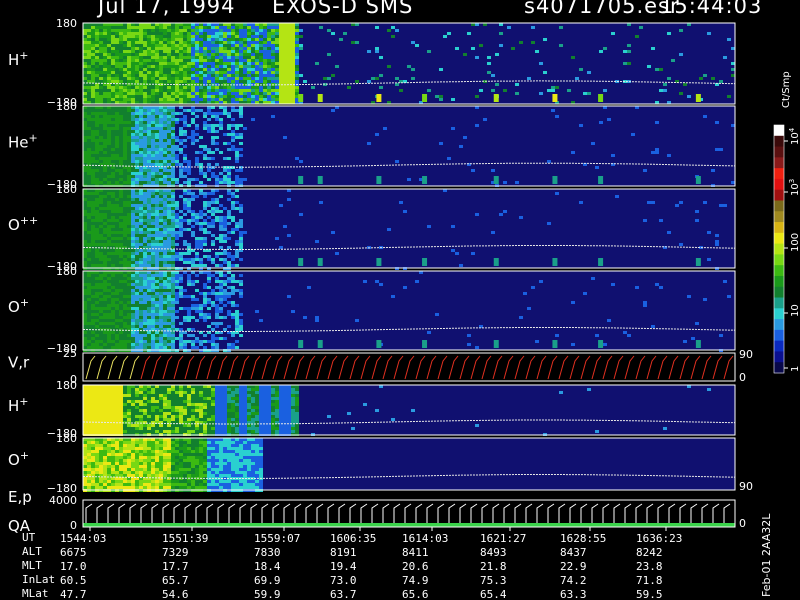 This screenshot has width=800, height=600. I want to click on footer-cell: 71.8, so click(649, 580).